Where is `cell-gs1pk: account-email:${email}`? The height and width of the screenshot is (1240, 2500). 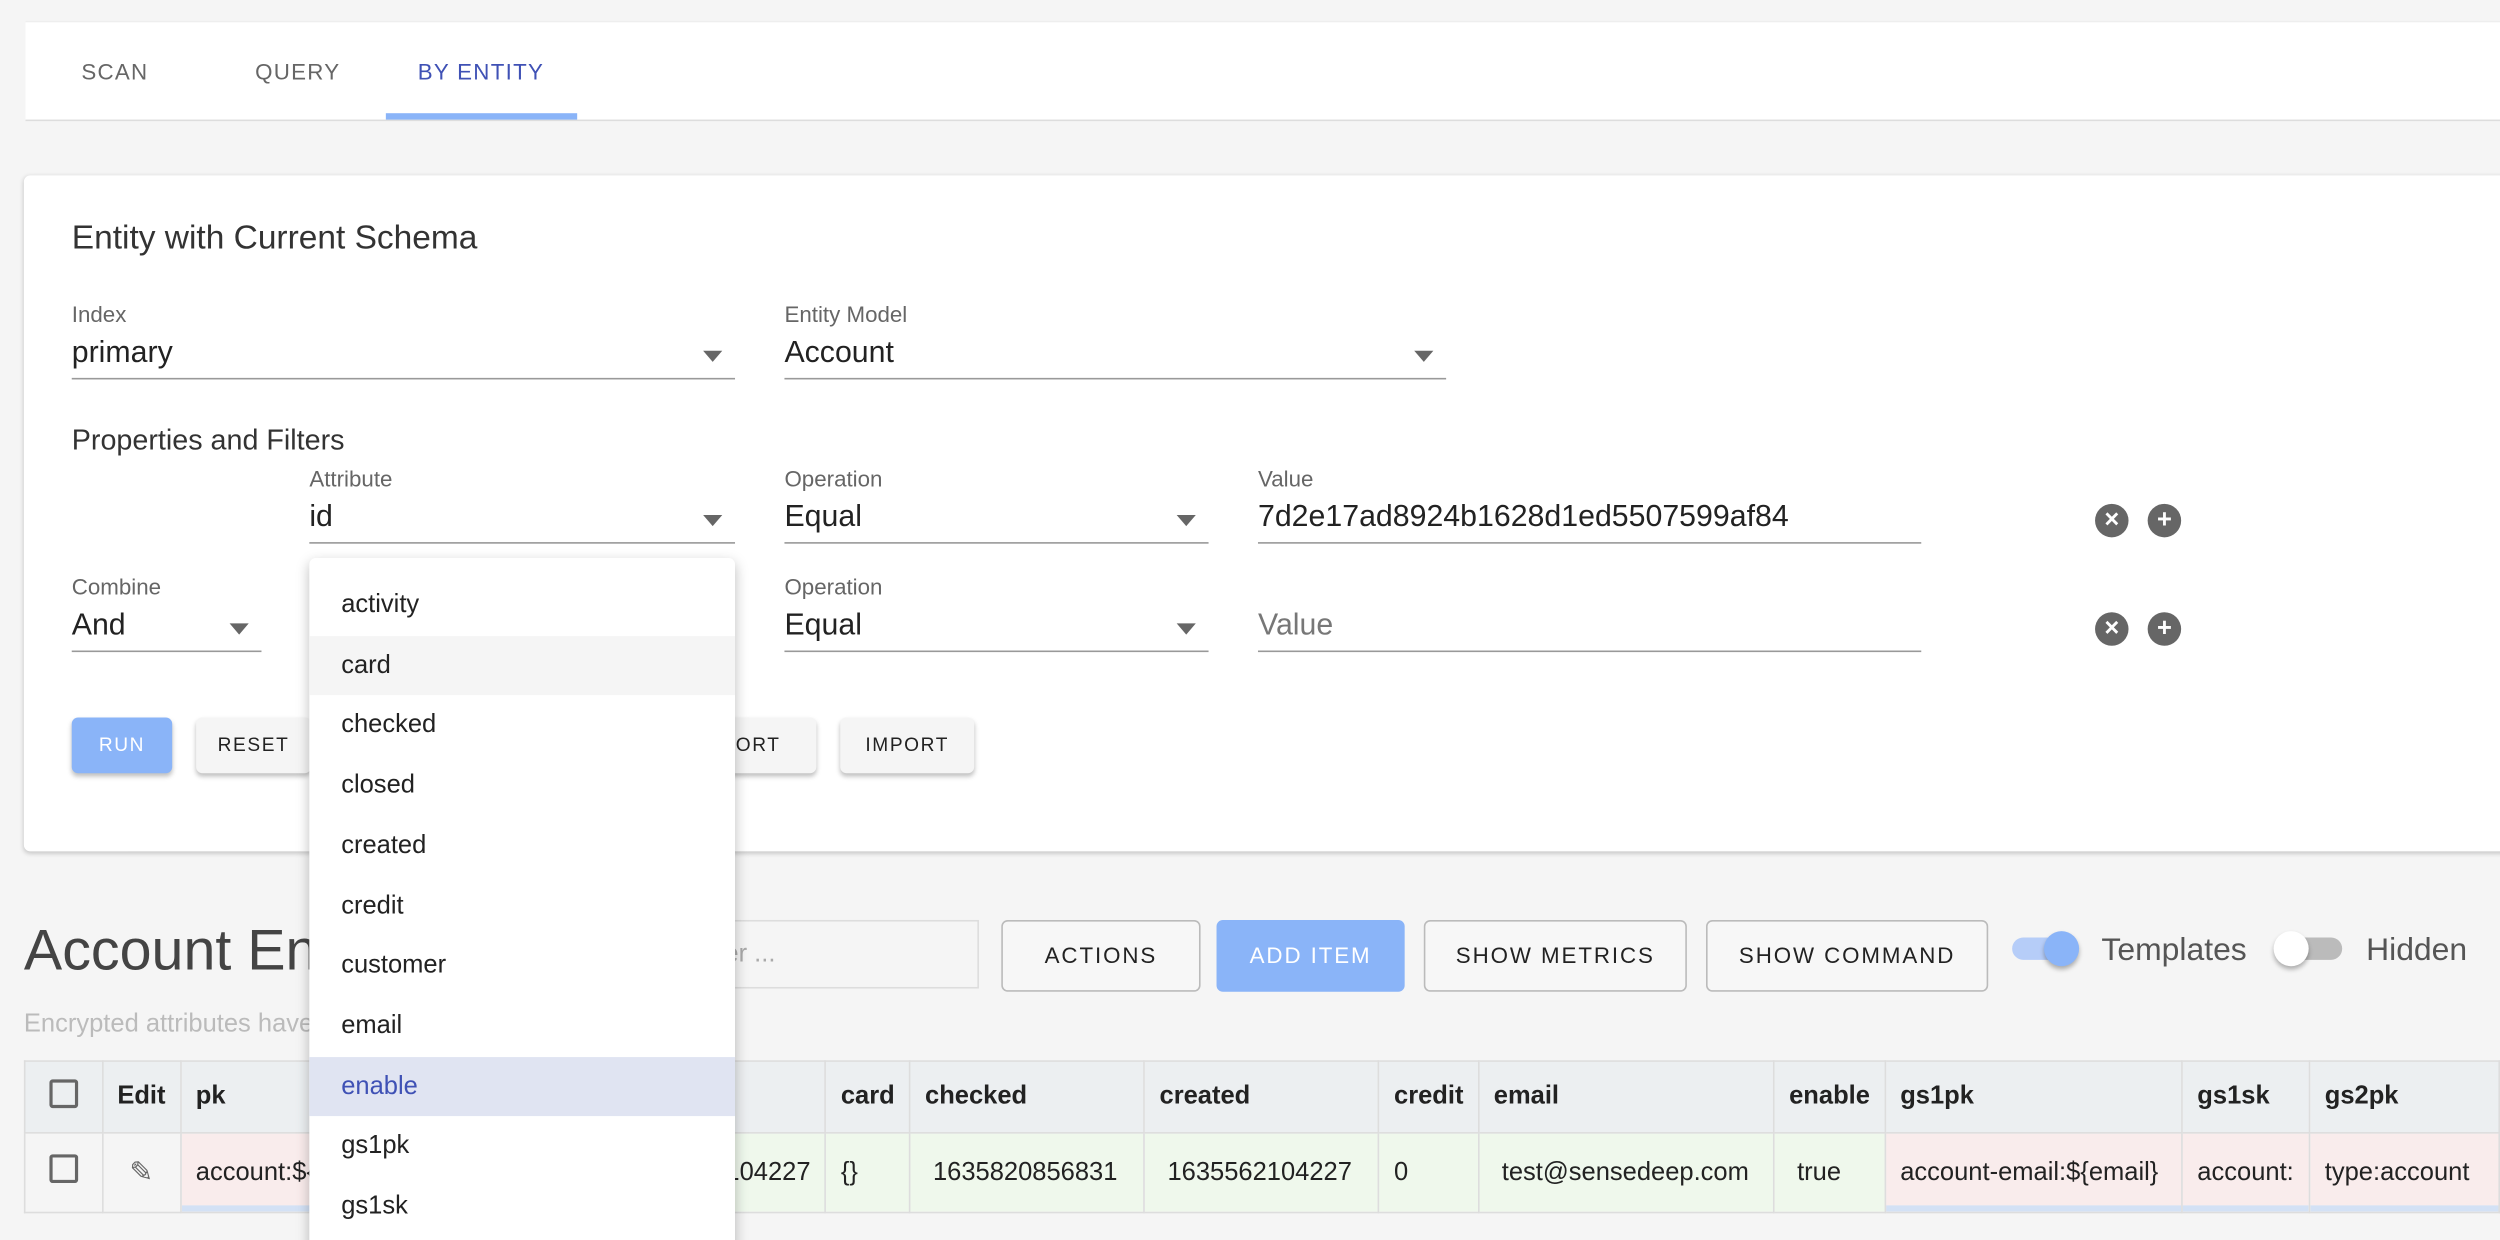 cell-gs1pk: account-email:${email} is located at coordinates (2033, 1173).